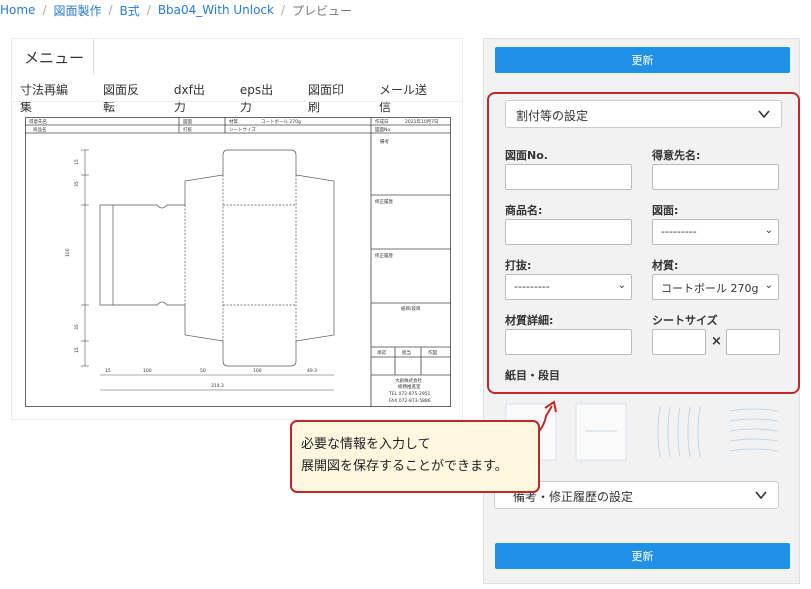 The image size is (811, 589). What do you see at coordinates (381, 352) in the screenshot?
I see `title-block-approve-label: 承認` at bounding box center [381, 352].